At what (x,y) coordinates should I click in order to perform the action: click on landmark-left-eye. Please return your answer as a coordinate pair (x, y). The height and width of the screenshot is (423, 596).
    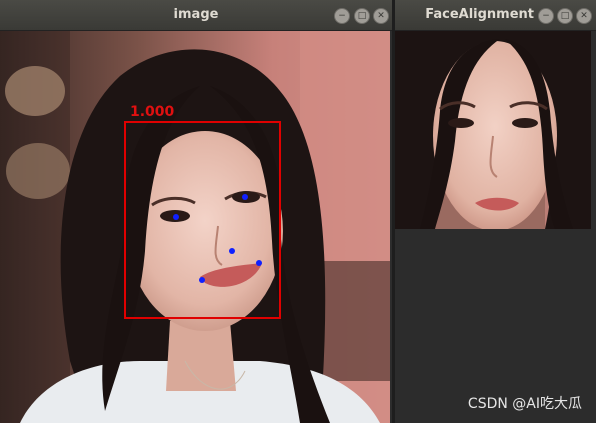
    Looking at the image, I should click on (176, 217).